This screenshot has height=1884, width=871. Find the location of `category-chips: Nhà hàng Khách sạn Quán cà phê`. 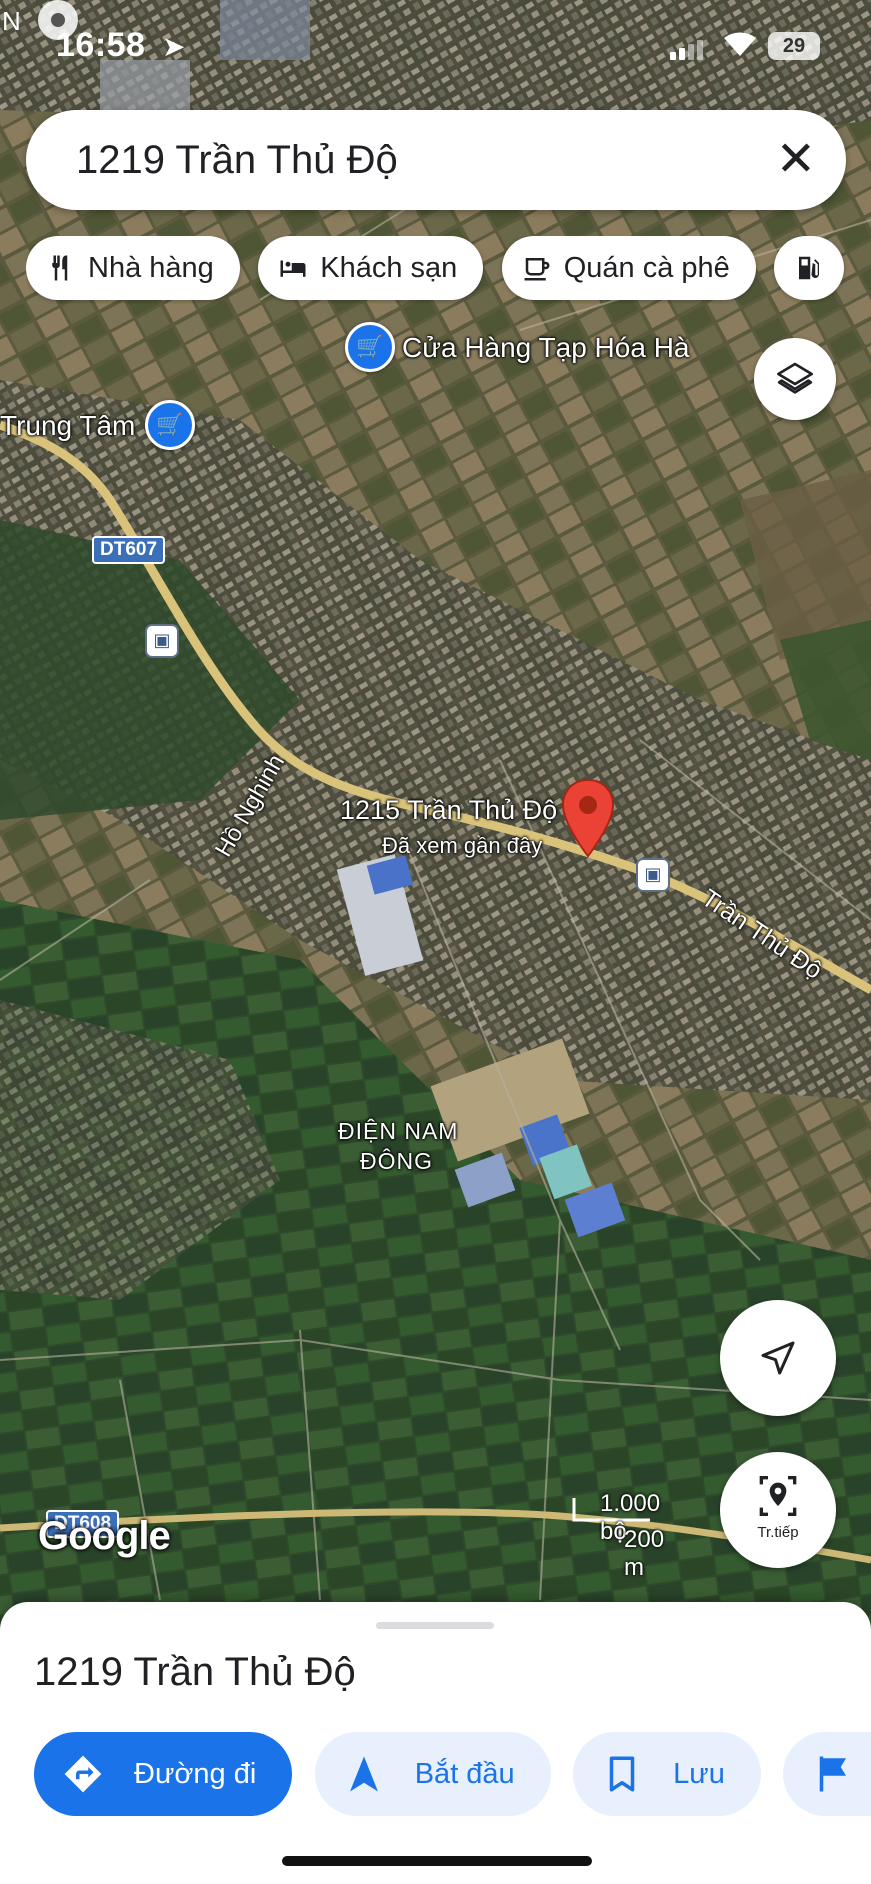

category-chips: Nhà hàng Khách sạn Quán cà phê is located at coordinates (448, 270).